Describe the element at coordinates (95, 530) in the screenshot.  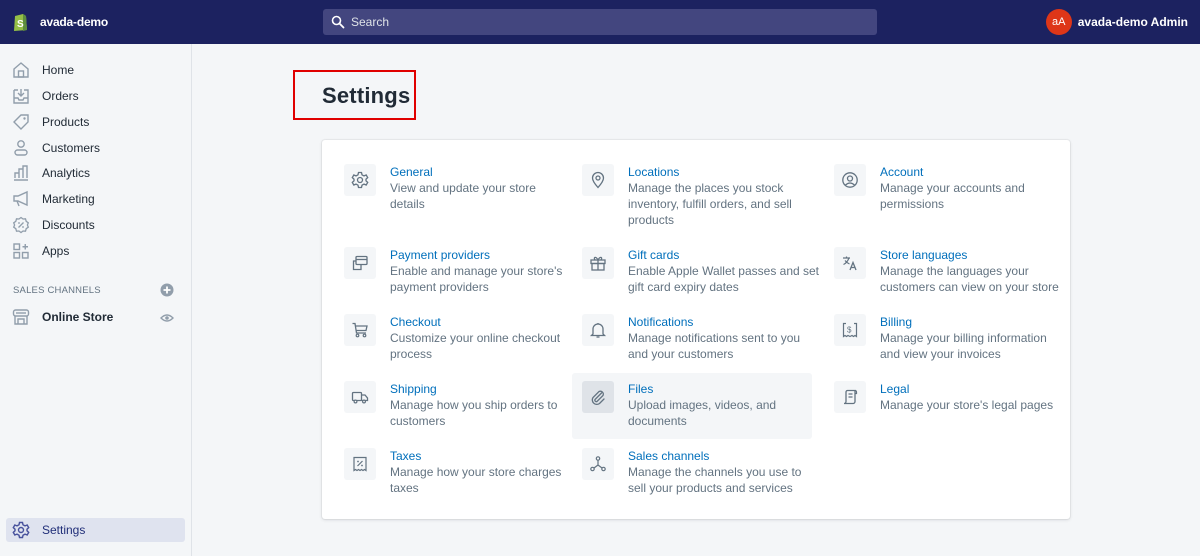
I see `sidebar-item-settings: Settings` at that location.